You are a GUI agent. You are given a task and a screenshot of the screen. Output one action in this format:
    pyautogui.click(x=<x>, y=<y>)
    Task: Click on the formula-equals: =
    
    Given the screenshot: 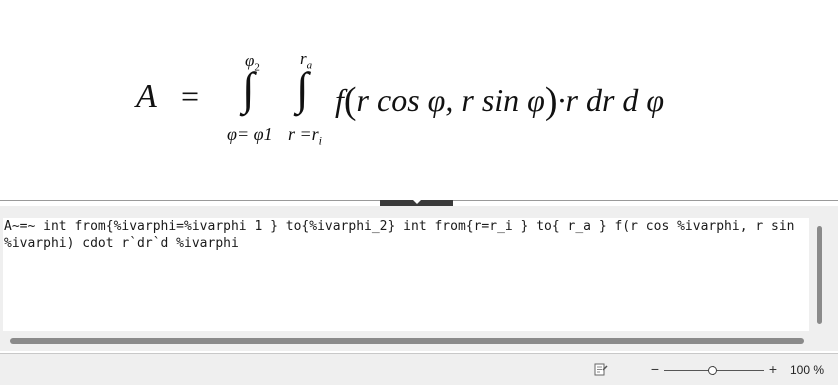 What is the action you would take?
    pyautogui.click(x=190, y=96)
    